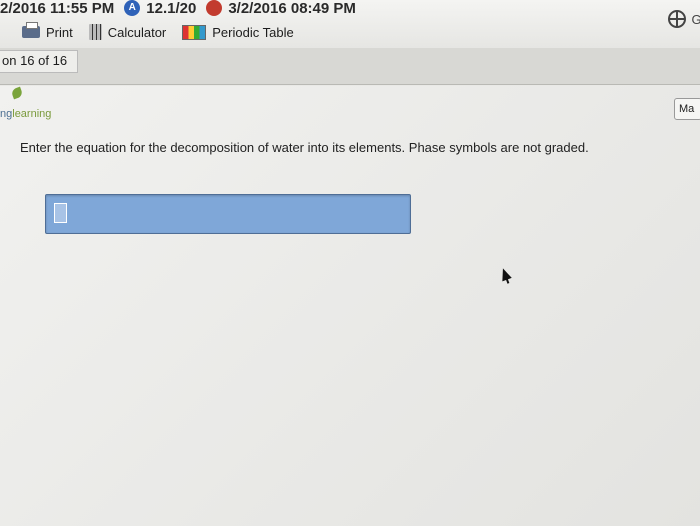 The width and height of the screenshot is (700, 526). Describe the element at coordinates (95, 32) in the screenshot. I see `calculator-icon` at that location.